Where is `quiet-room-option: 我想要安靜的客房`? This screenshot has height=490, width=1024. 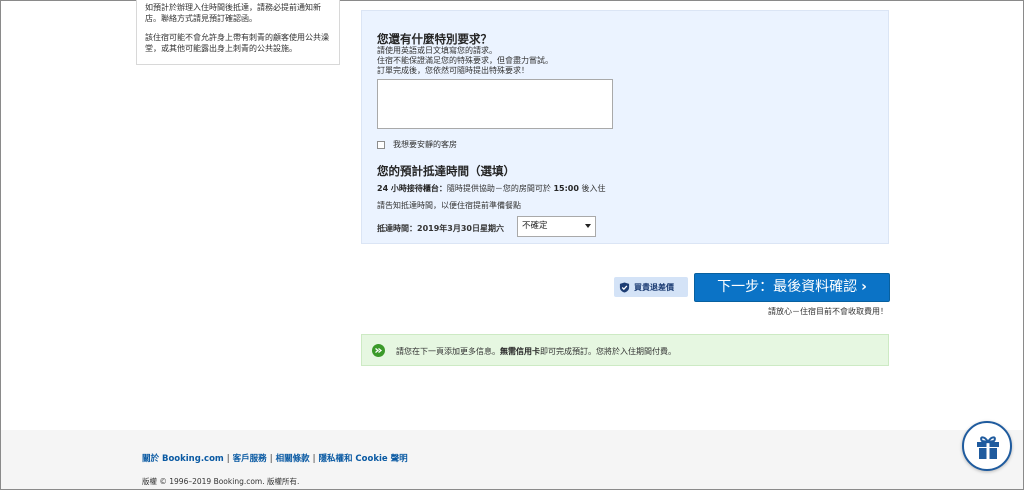 quiet-room-option: 我想要安靜的客房 is located at coordinates (417, 144).